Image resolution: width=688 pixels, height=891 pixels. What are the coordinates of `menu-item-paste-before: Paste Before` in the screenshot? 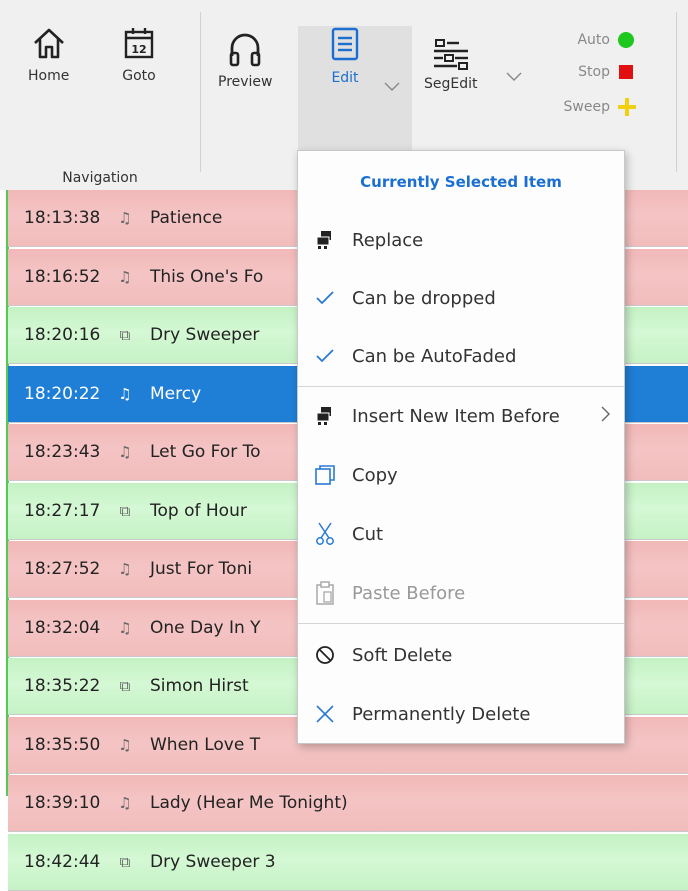 It's located at (461, 593).